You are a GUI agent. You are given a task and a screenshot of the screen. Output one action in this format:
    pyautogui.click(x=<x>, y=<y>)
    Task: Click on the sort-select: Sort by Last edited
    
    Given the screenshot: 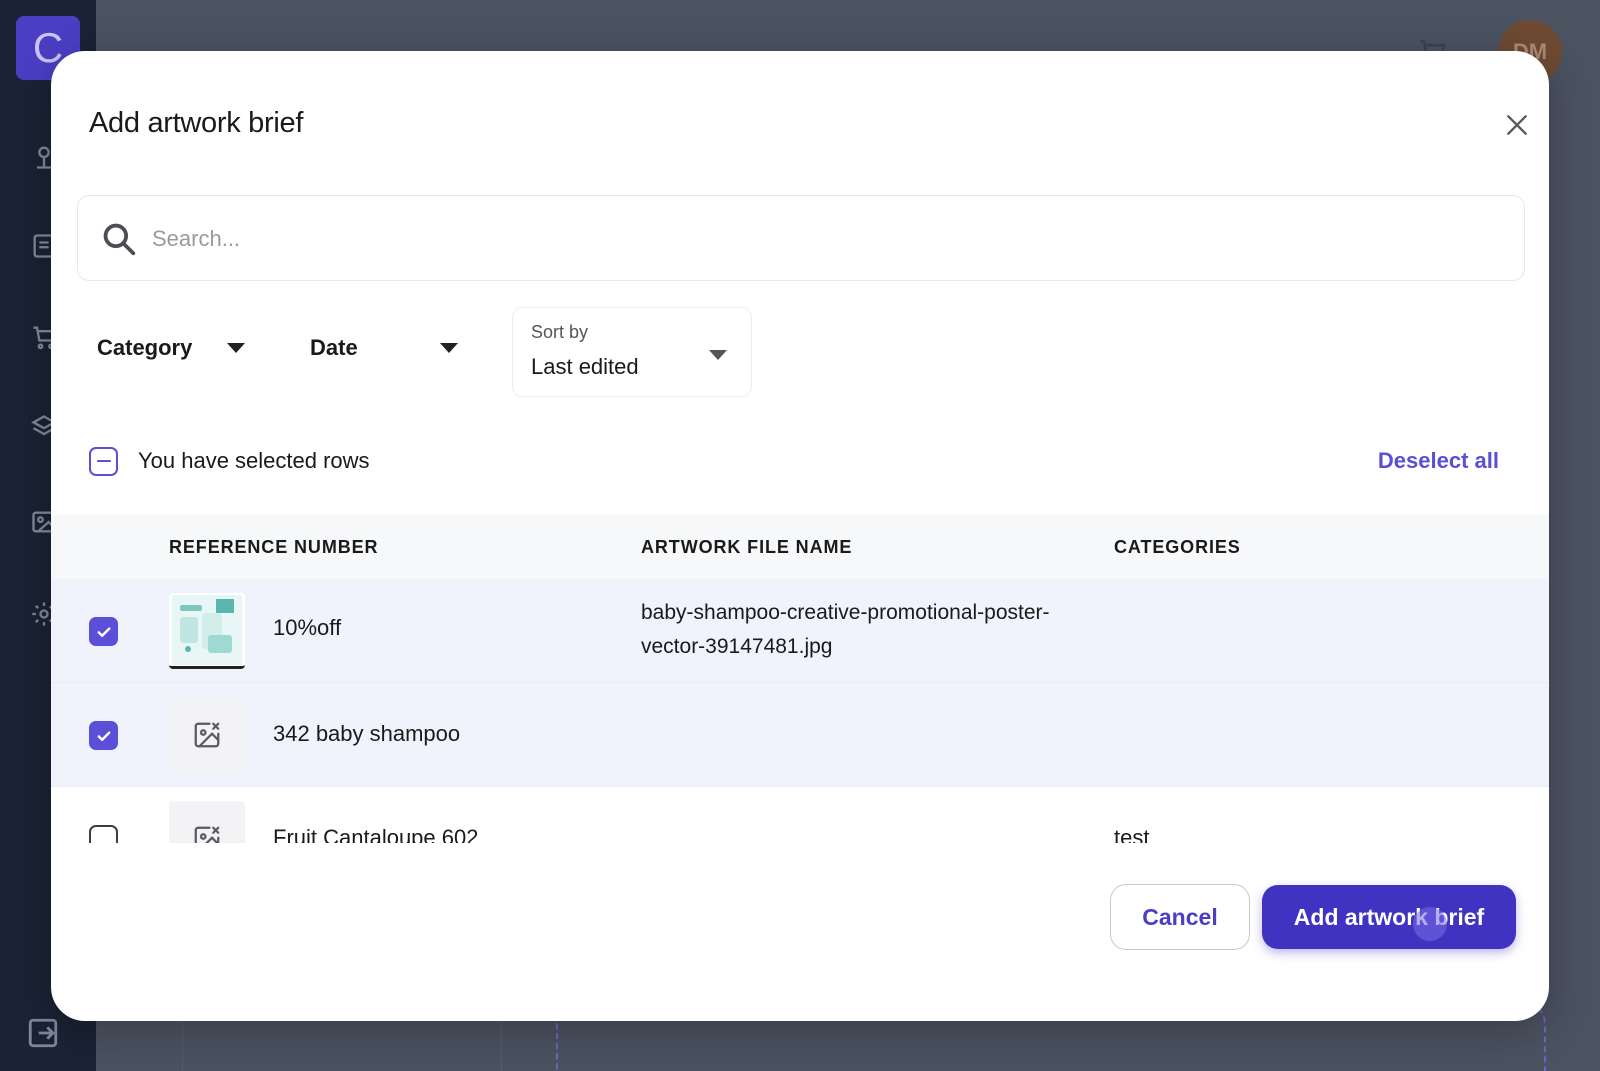 What is the action you would take?
    pyautogui.click(x=632, y=352)
    